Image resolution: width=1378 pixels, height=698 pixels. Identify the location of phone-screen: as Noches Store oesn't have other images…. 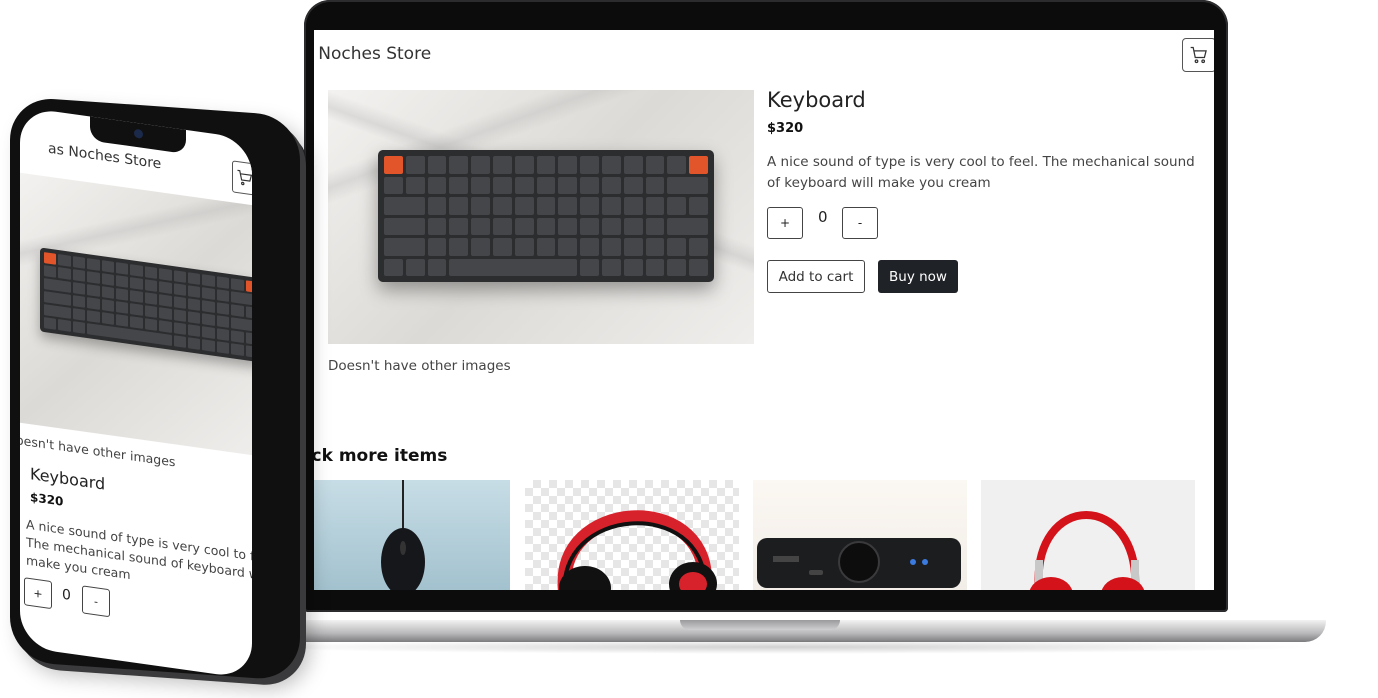
(136, 393).